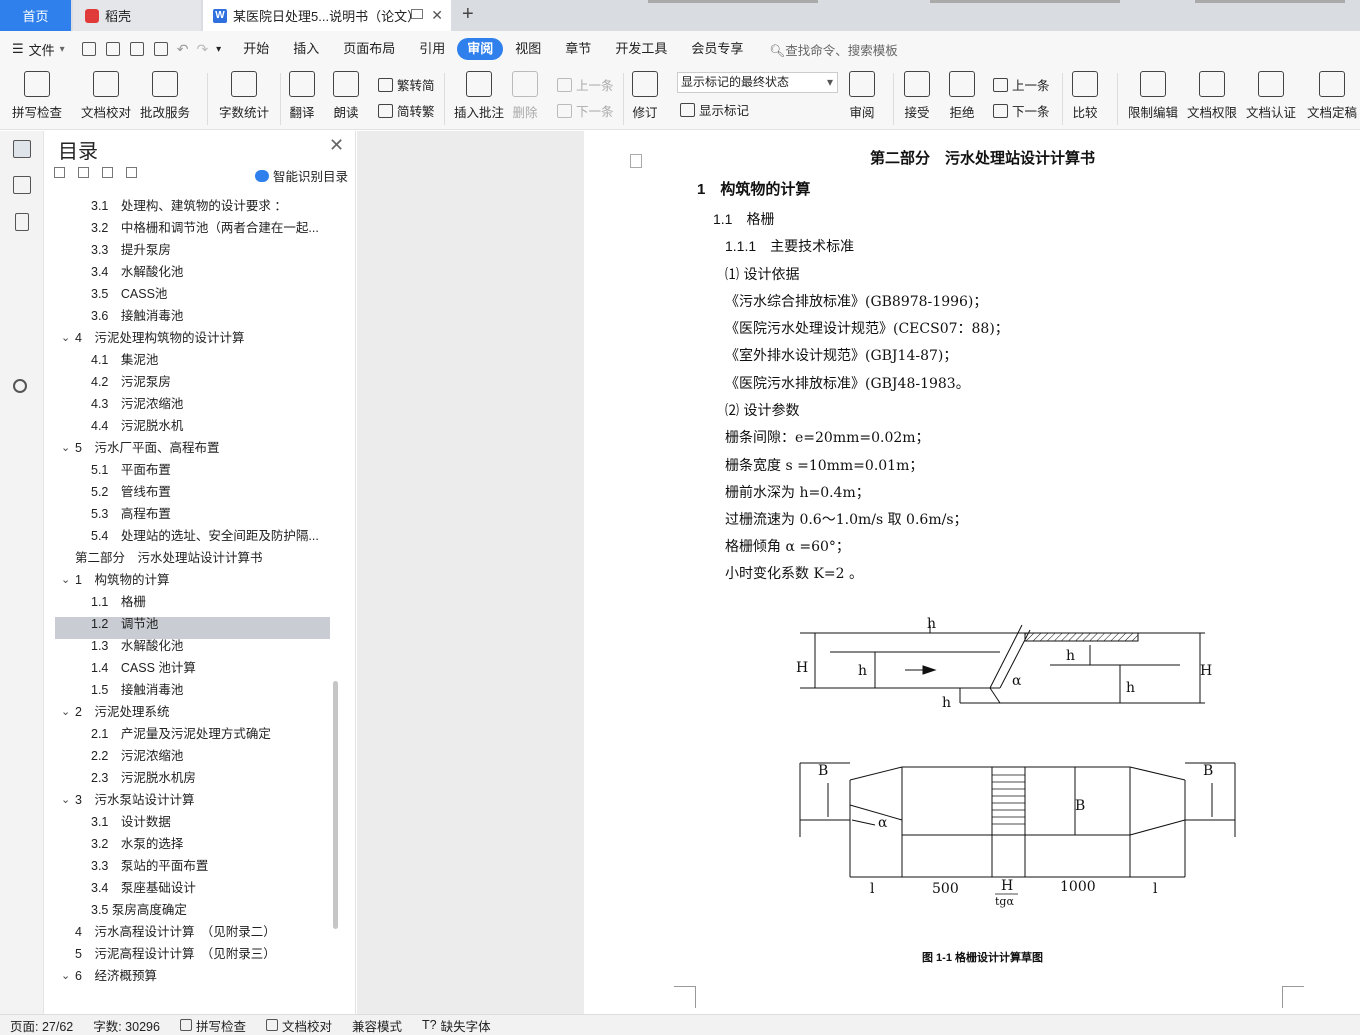 Image resolution: width=1360 pixels, height=1035 pixels. I want to click on next-change-button: 下一条, so click(1021, 110).